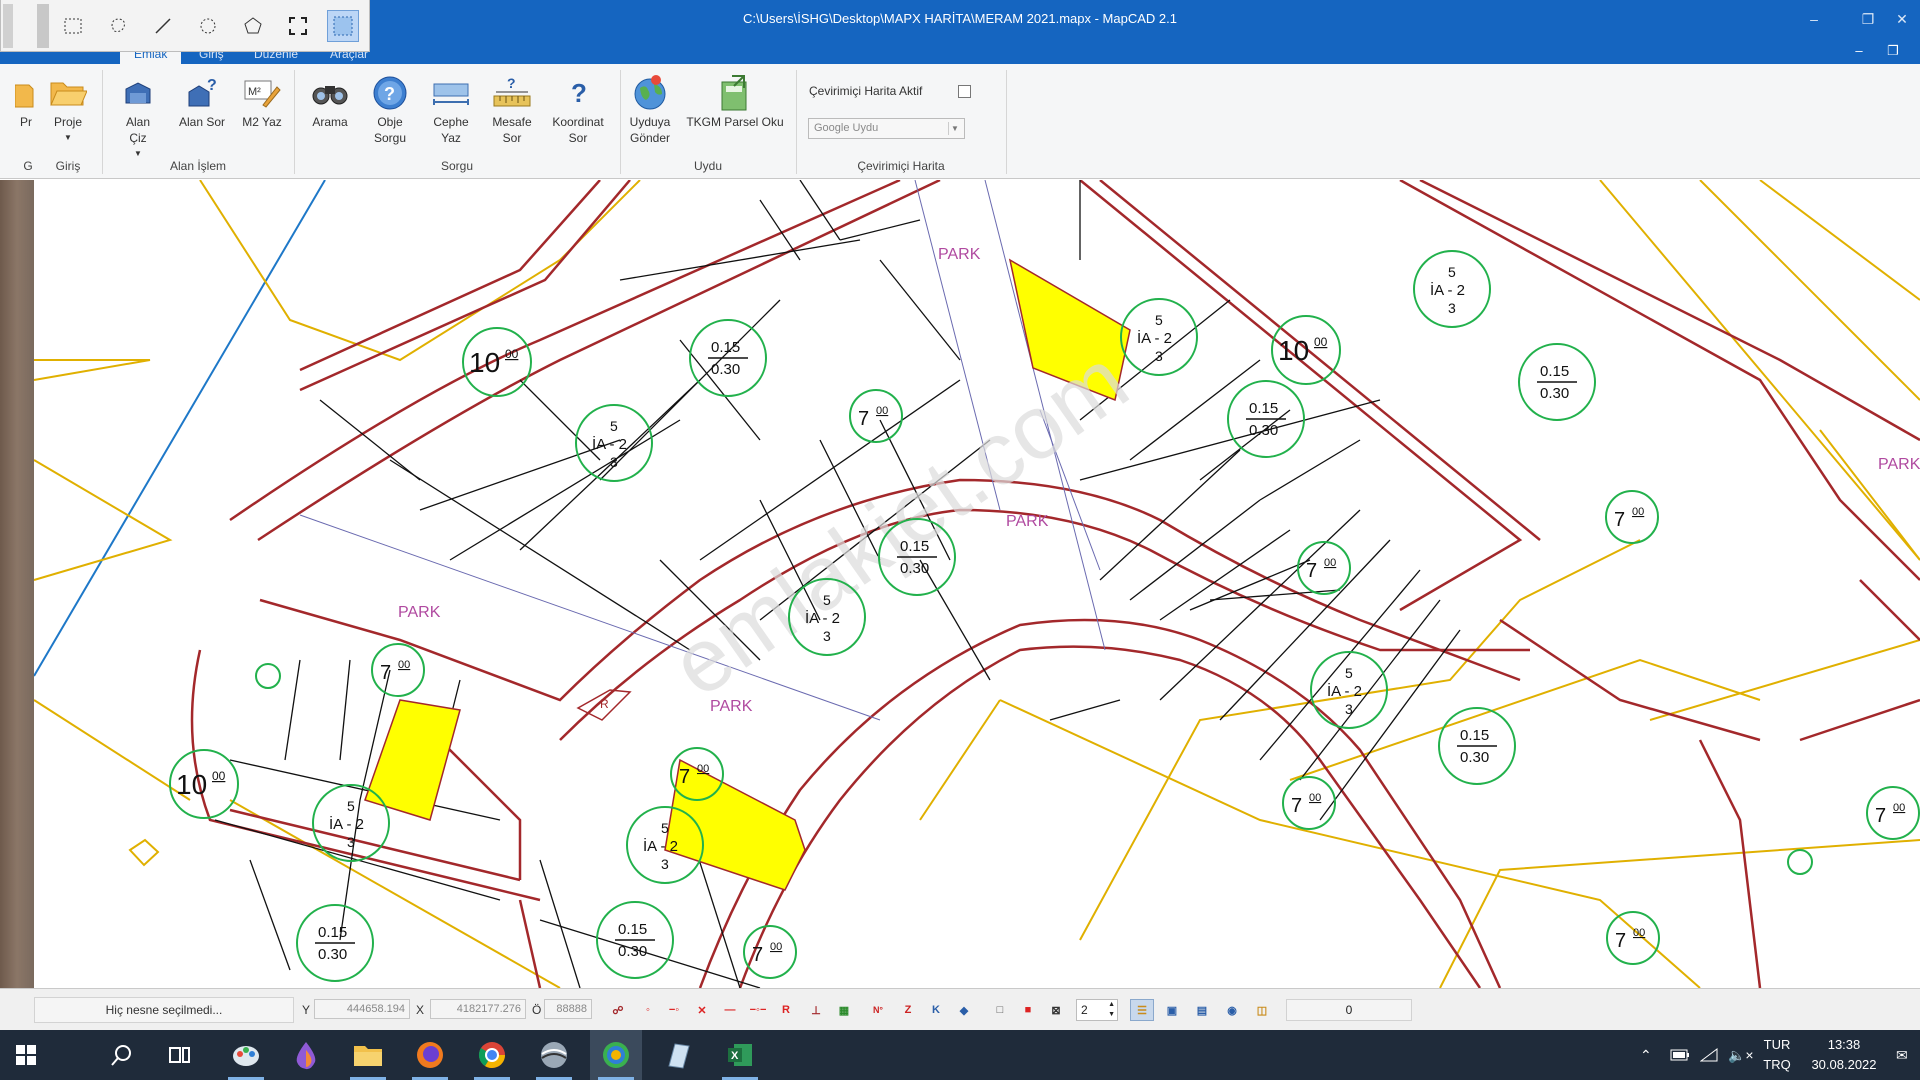 The height and width of the screenshot is (1080, 1920). What do you see at coordinates (8, 26) in the screenshot?
I see `toolbar-grip` at bounding box center [8, 26].